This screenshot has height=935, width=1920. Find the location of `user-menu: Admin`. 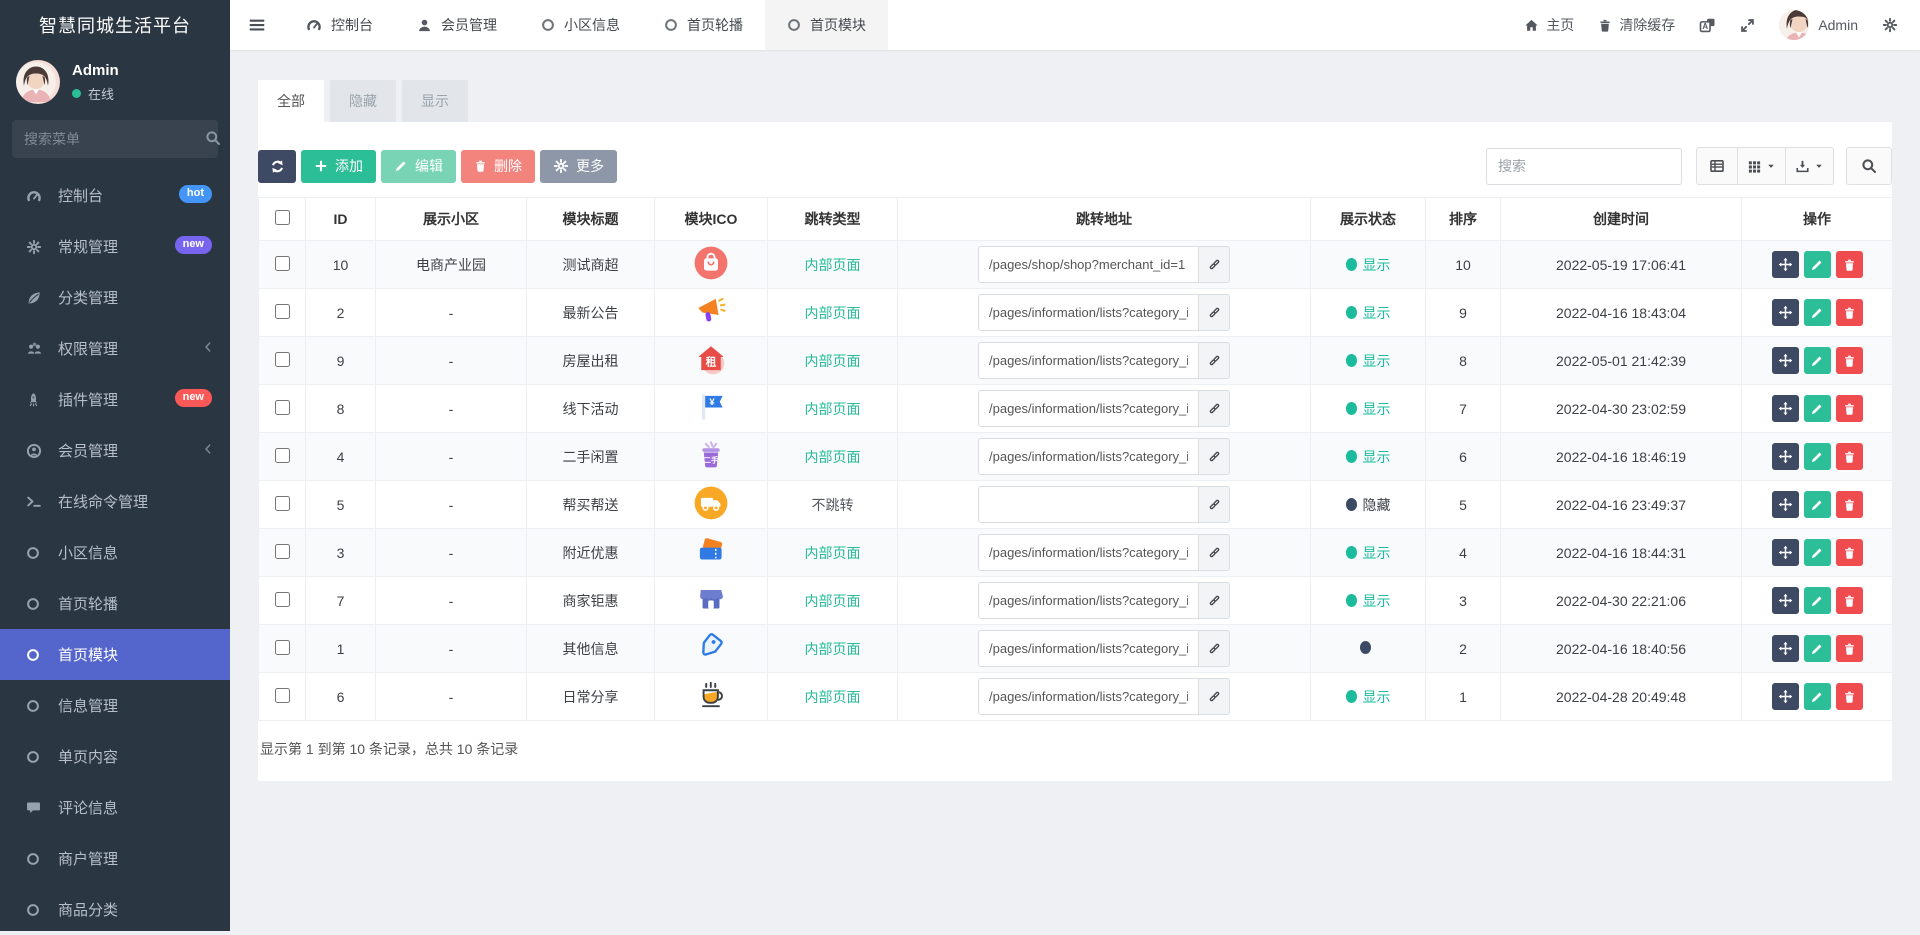

user-menu: Admin is located at coordinates (1818, 25).